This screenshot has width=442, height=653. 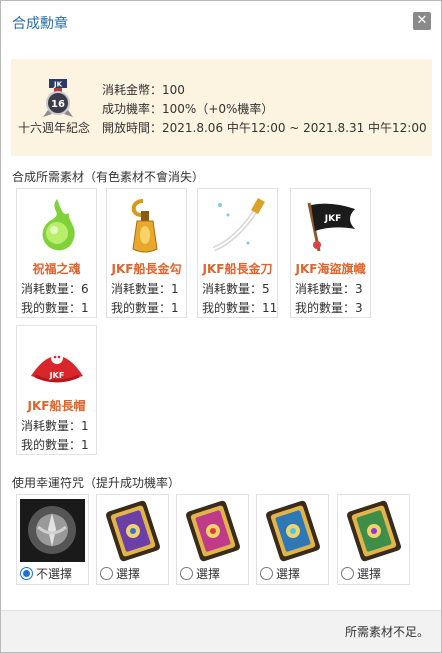 What do you see at coordinates (57, 367) in the screenshot?
I see `pirate-captain-hat-icon: JKF` at bounding box center [57, 367].